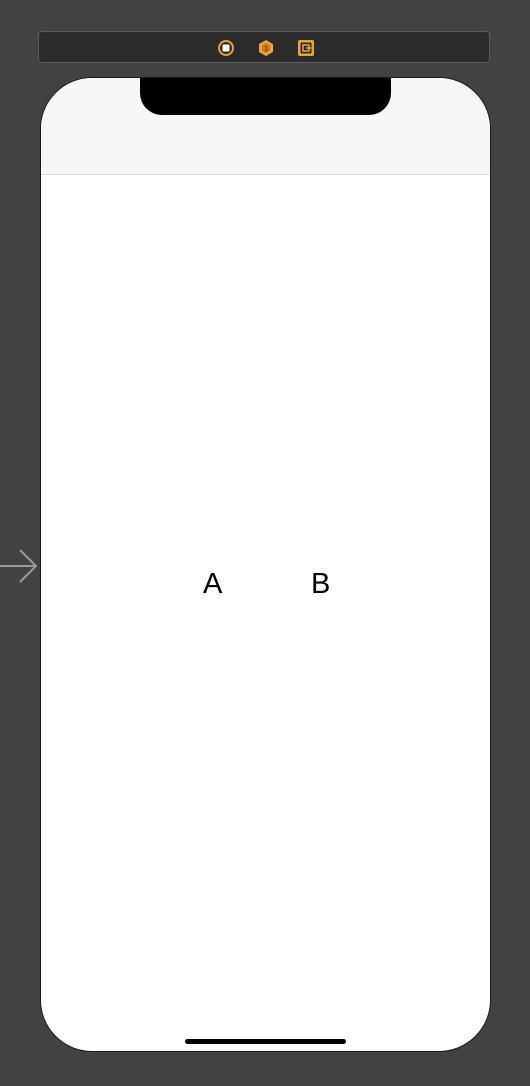 The height and width of the screenshot is (1086, 530). Describe the element at coordinates (321, 584) in the screenshot. I see `label-b: B` at that location.